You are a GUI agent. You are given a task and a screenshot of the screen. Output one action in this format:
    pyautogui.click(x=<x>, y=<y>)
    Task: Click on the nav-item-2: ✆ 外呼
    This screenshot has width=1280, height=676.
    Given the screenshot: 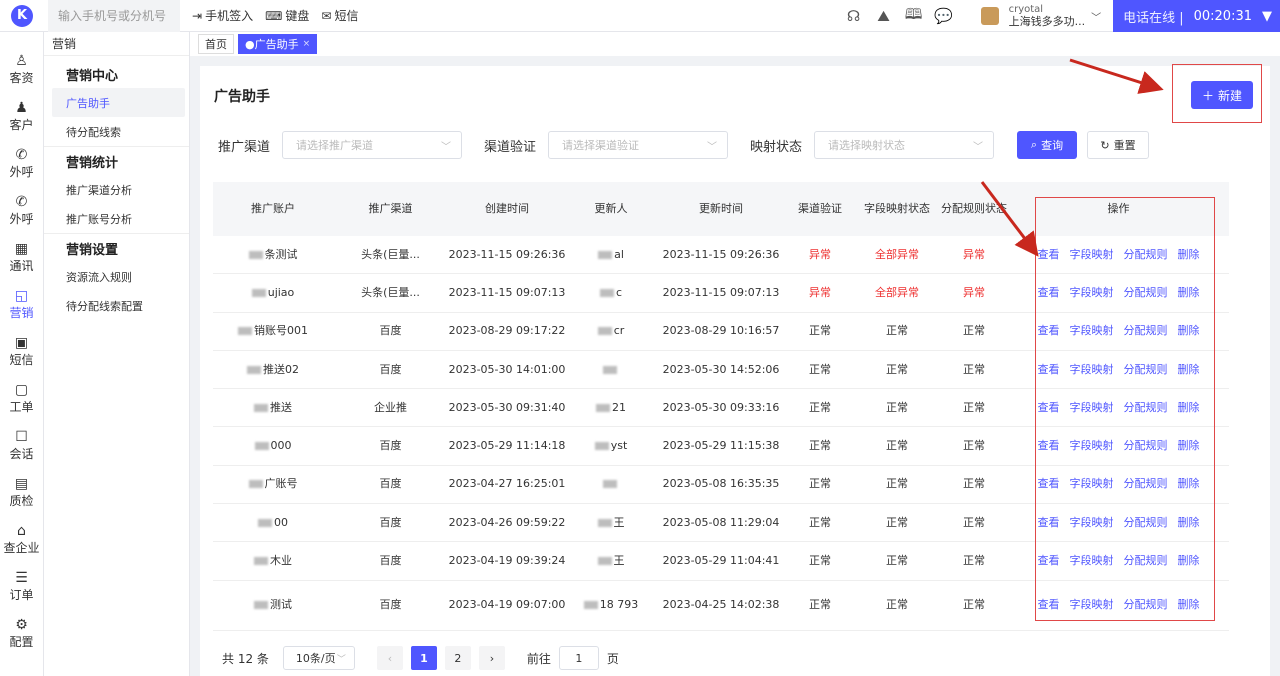 What is the action you would take?
    pyautogui.click(x=21, y=163)
    